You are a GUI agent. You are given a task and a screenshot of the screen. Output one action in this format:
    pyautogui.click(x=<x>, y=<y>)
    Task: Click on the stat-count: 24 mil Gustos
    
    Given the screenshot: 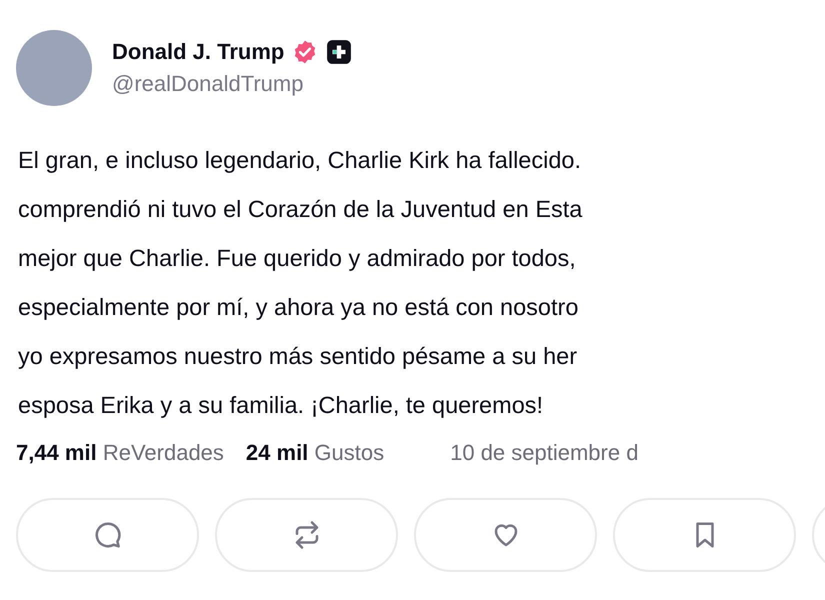 What is the action you would take?
    pyautogui.click(x=315, y=453)
    